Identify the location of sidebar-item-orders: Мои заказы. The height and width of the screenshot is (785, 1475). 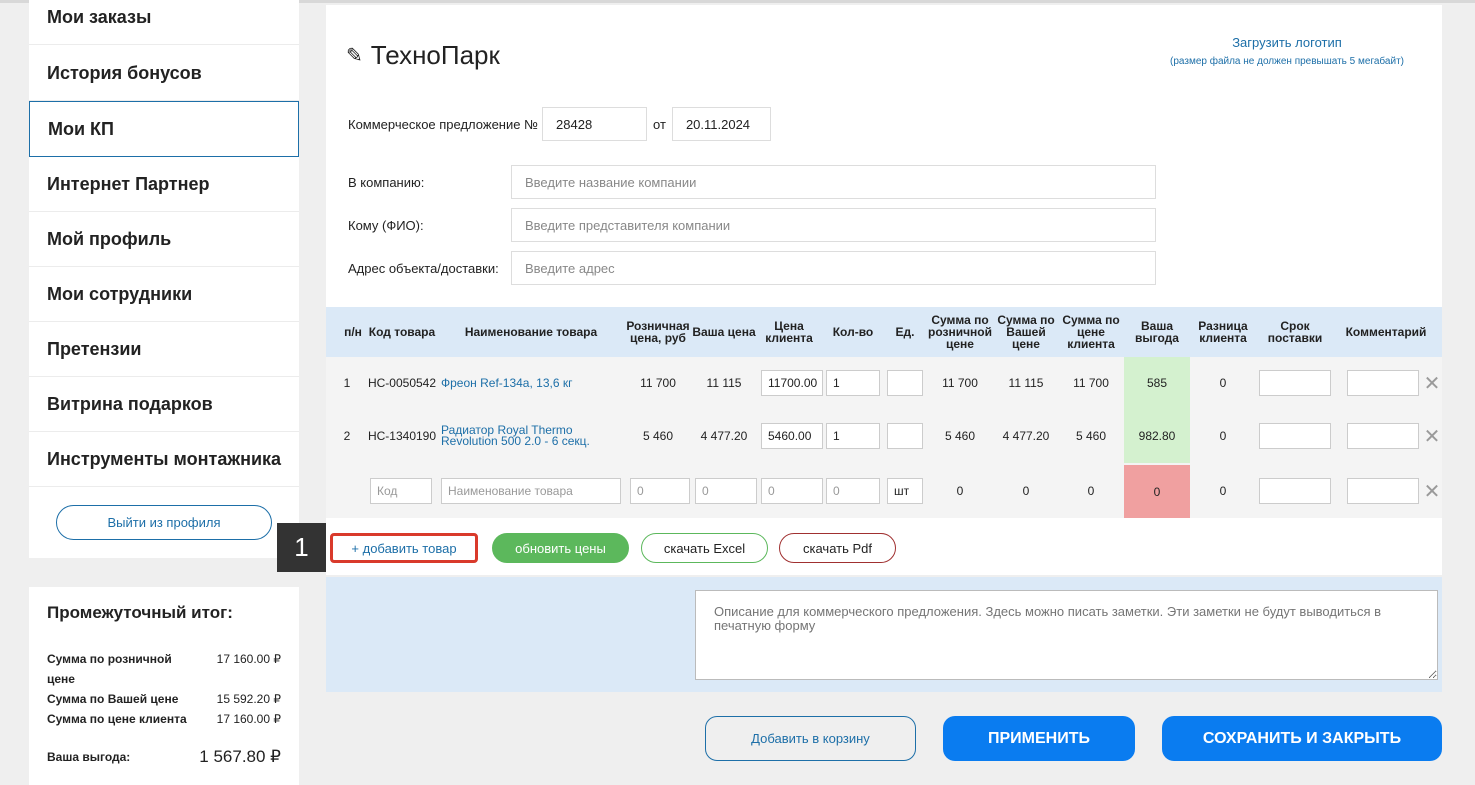
(164, 22).